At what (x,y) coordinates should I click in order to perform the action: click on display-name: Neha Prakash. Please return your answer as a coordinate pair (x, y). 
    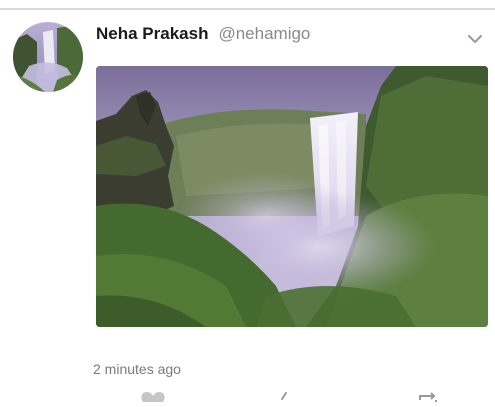
    Looking at the image, I should click on (152, 34).